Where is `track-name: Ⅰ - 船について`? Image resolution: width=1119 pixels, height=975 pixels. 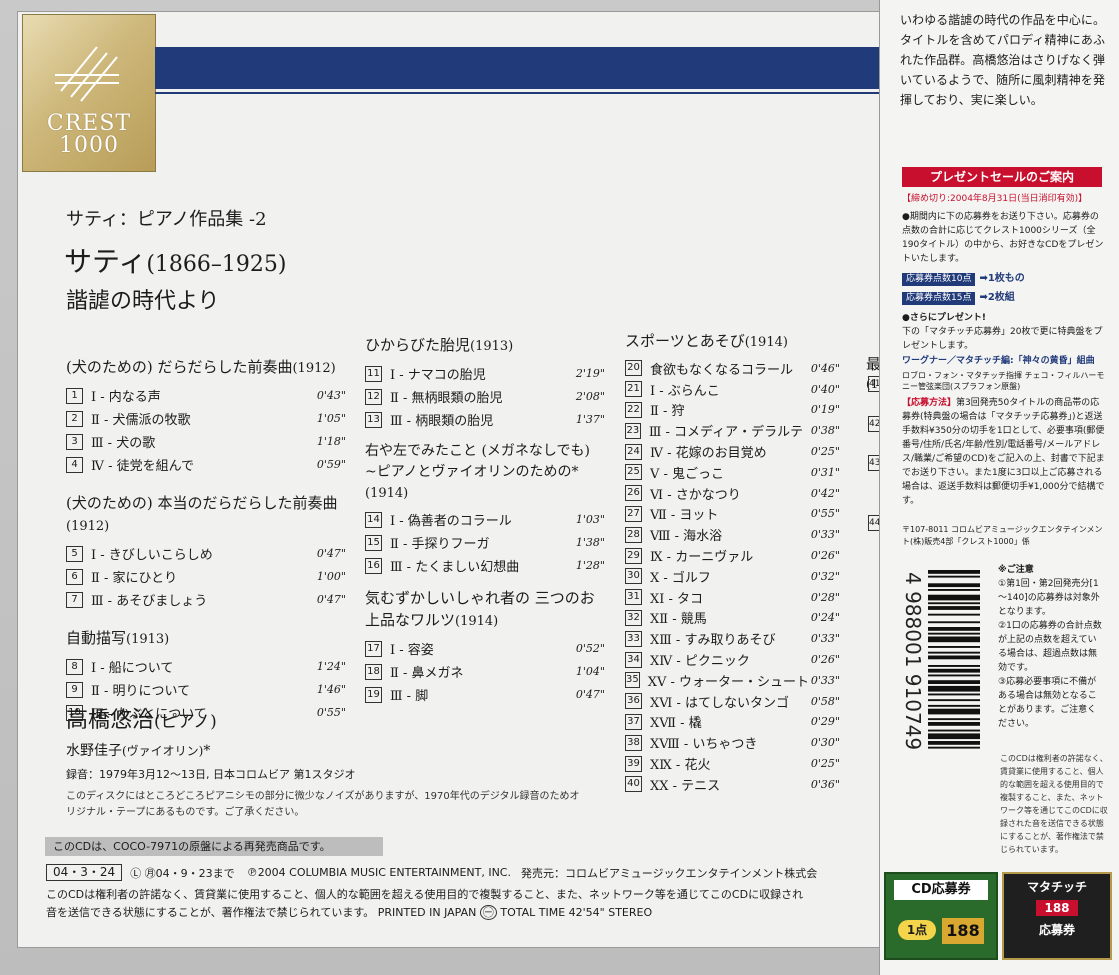 track-name: Ⅰ - 船について is located at coordinates (132, 668).